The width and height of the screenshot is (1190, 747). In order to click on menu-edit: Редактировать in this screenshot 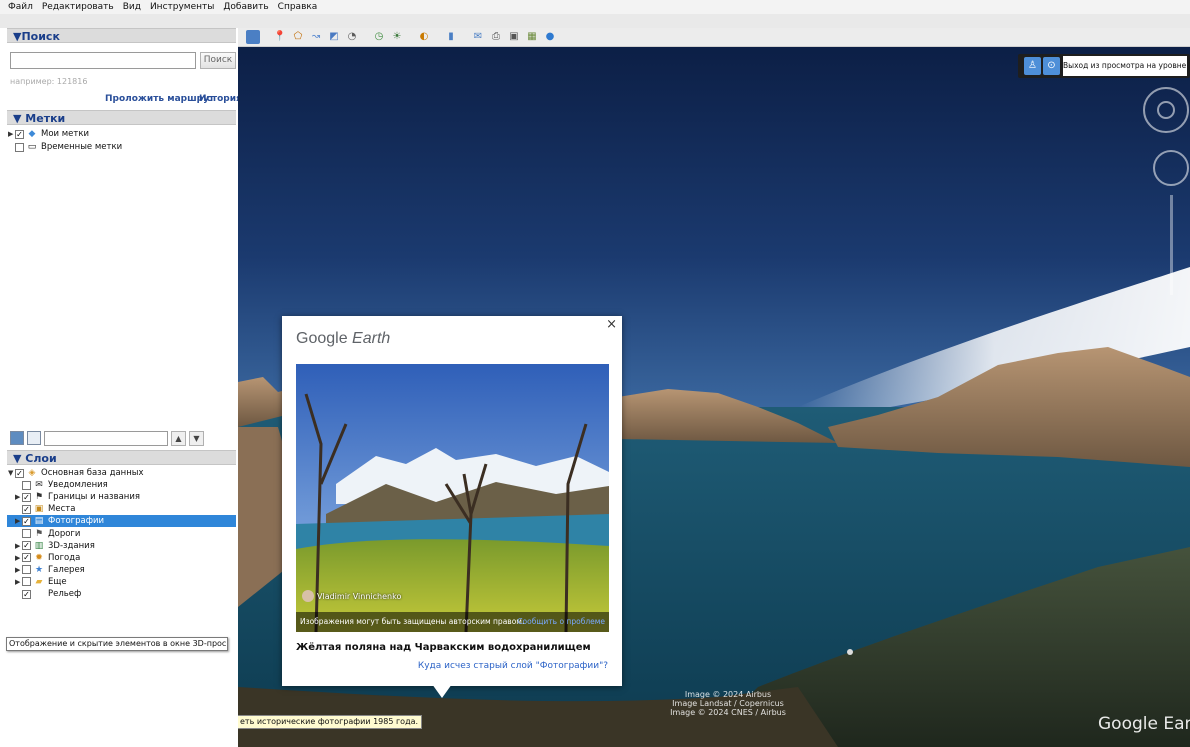, I will do `click(78, 7)`.